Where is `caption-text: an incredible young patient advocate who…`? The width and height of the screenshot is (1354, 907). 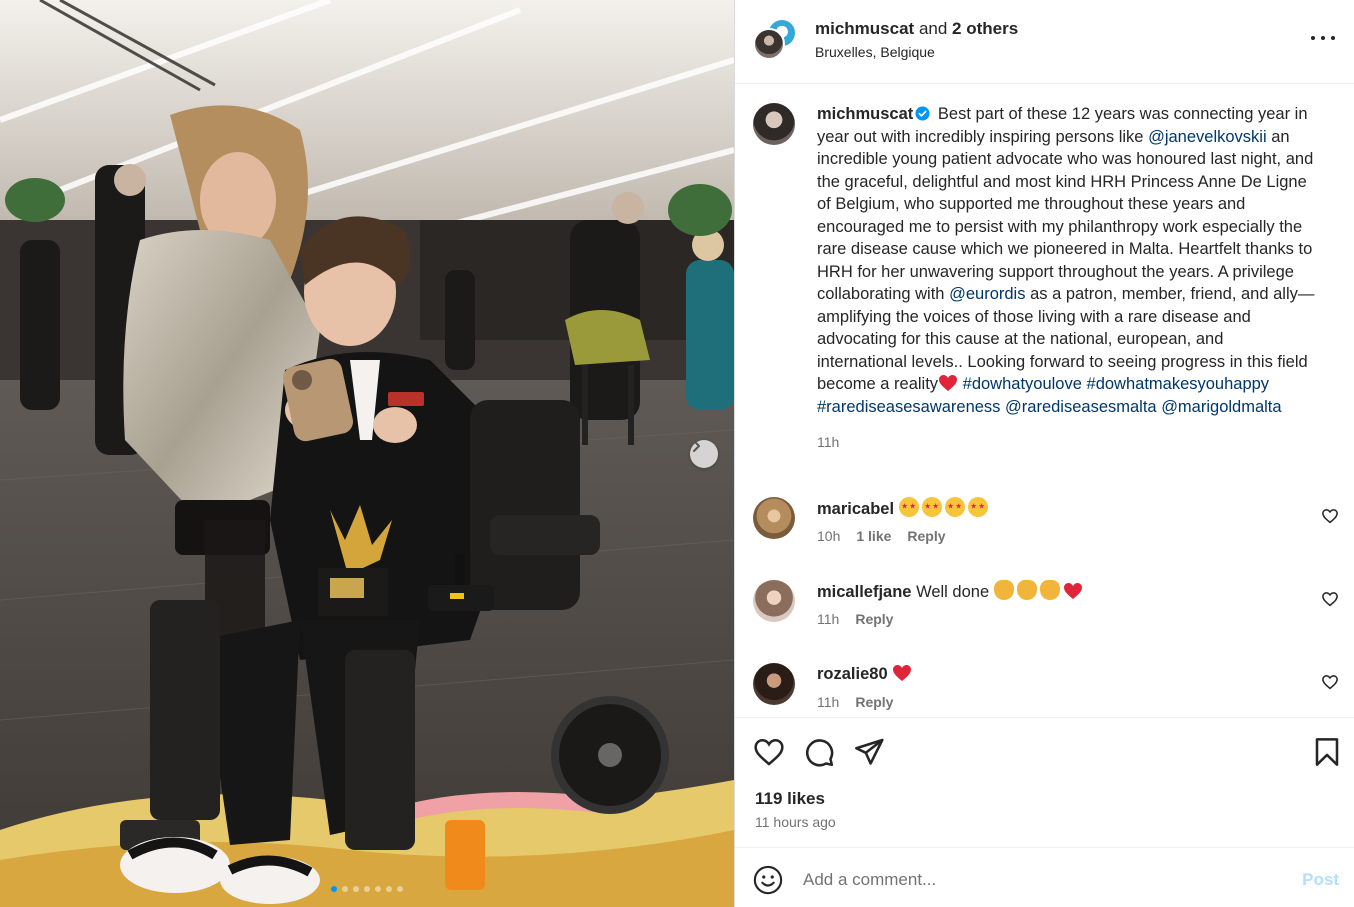
caption-text: an incredible young patient advocate who… is located at coordinates (1065, 215).